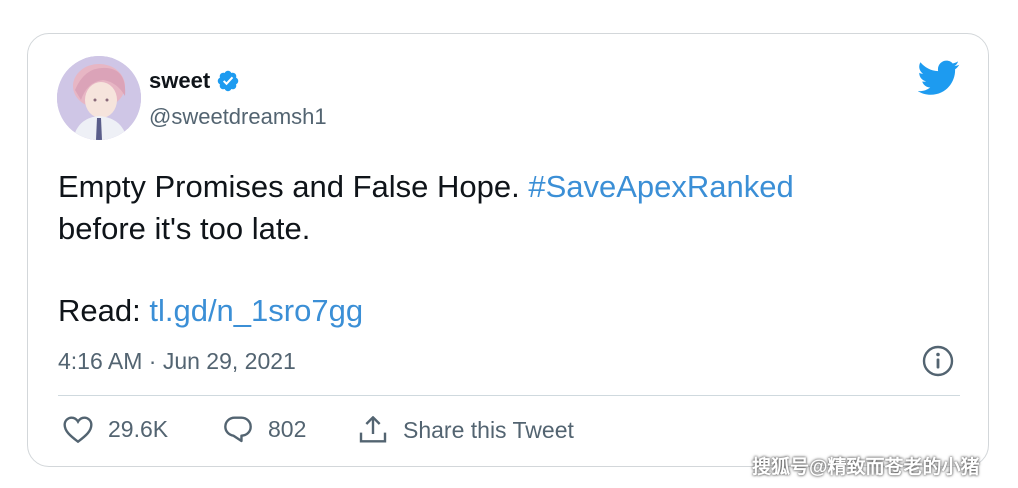 This screenshot has height=488, width=1018. Describe the element at coordinates (373, 429) in the screenshot. I see `share-icon` at that location.